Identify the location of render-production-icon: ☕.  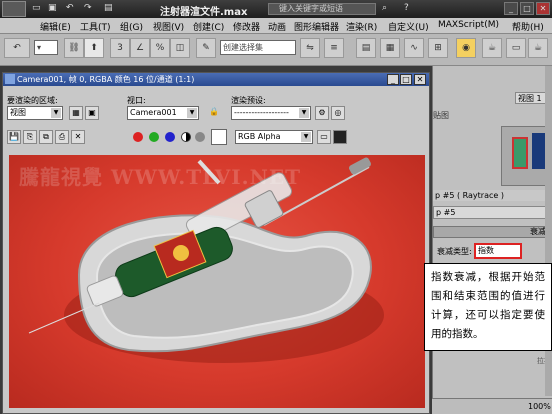
(538, 48).